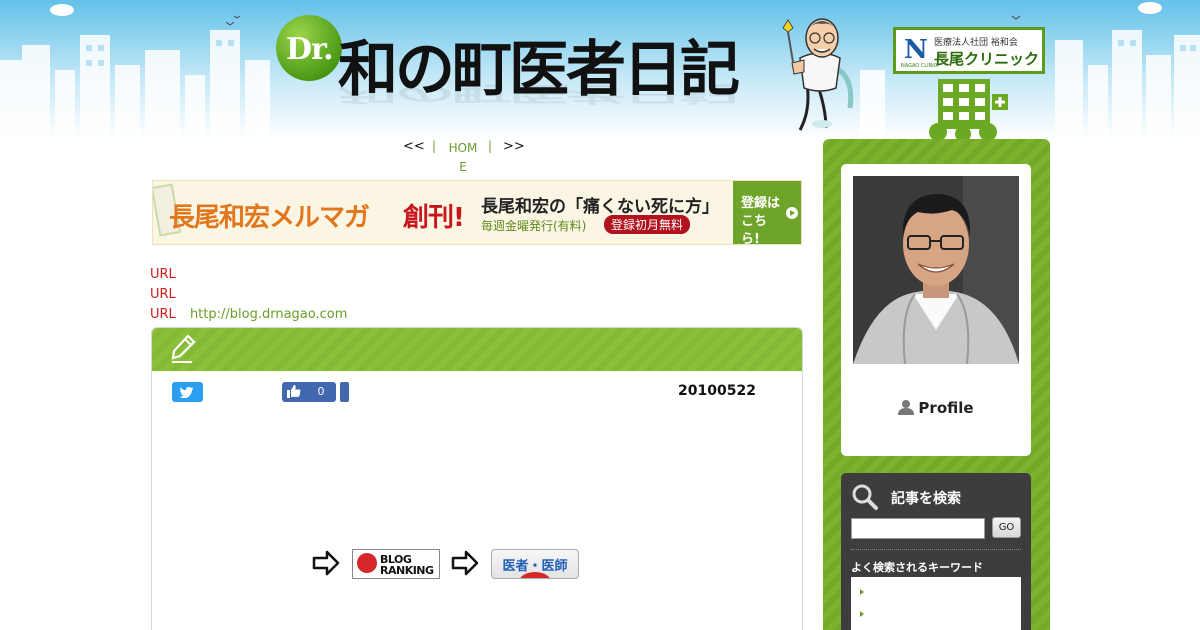 The width and height of the screenshot is (1200, 630). I want to click on clinic-subtitle: 医療法人社団 裕和会, so click(976, 43).